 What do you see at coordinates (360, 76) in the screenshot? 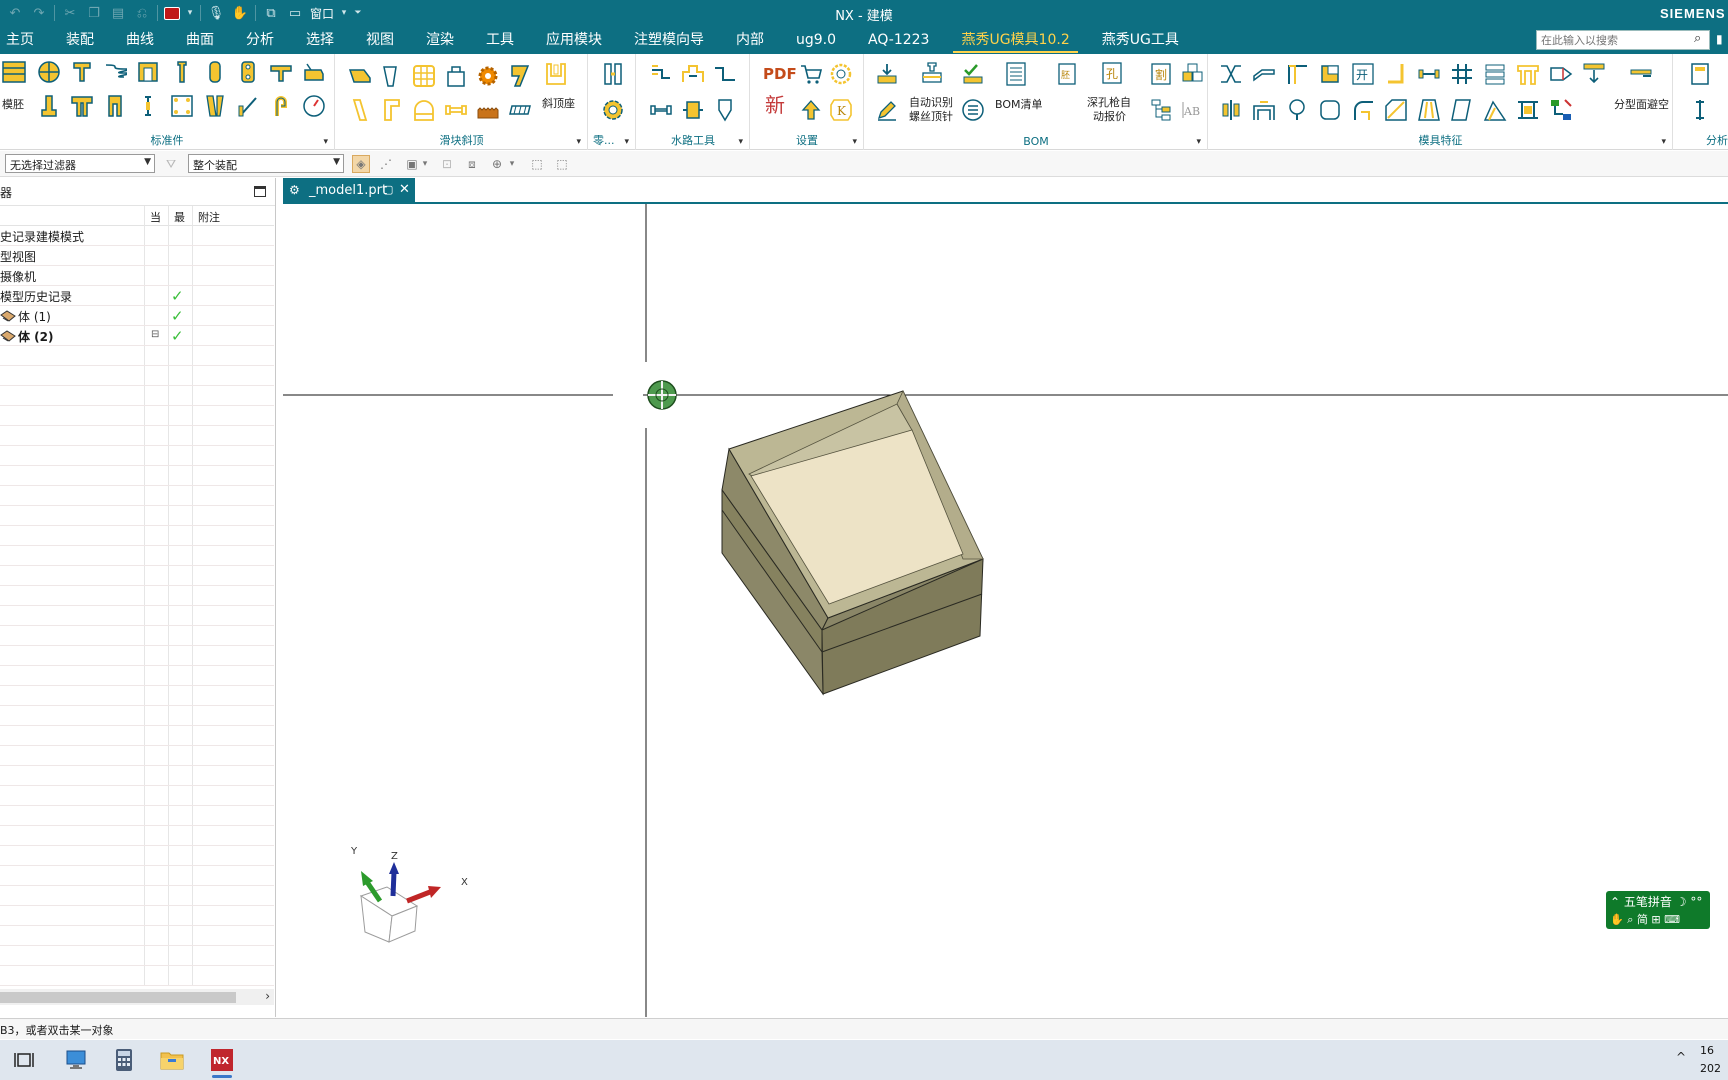
I see `slider-icon` at bounding box center [360, 76].